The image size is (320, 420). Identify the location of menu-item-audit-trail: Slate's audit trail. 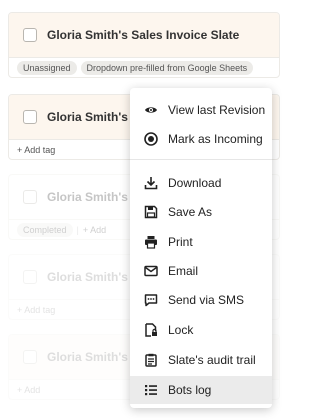
(201, 360).